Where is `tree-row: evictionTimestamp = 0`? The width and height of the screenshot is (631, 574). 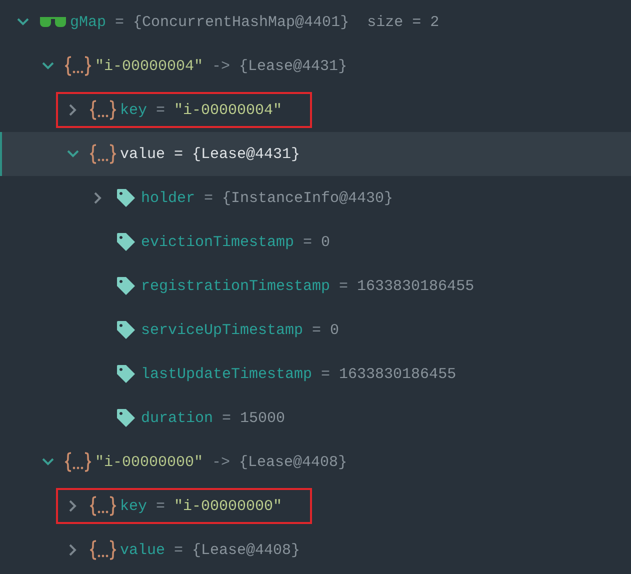
tree-row: evictionTimestamp = 0 is located at coordinates (315, 242).